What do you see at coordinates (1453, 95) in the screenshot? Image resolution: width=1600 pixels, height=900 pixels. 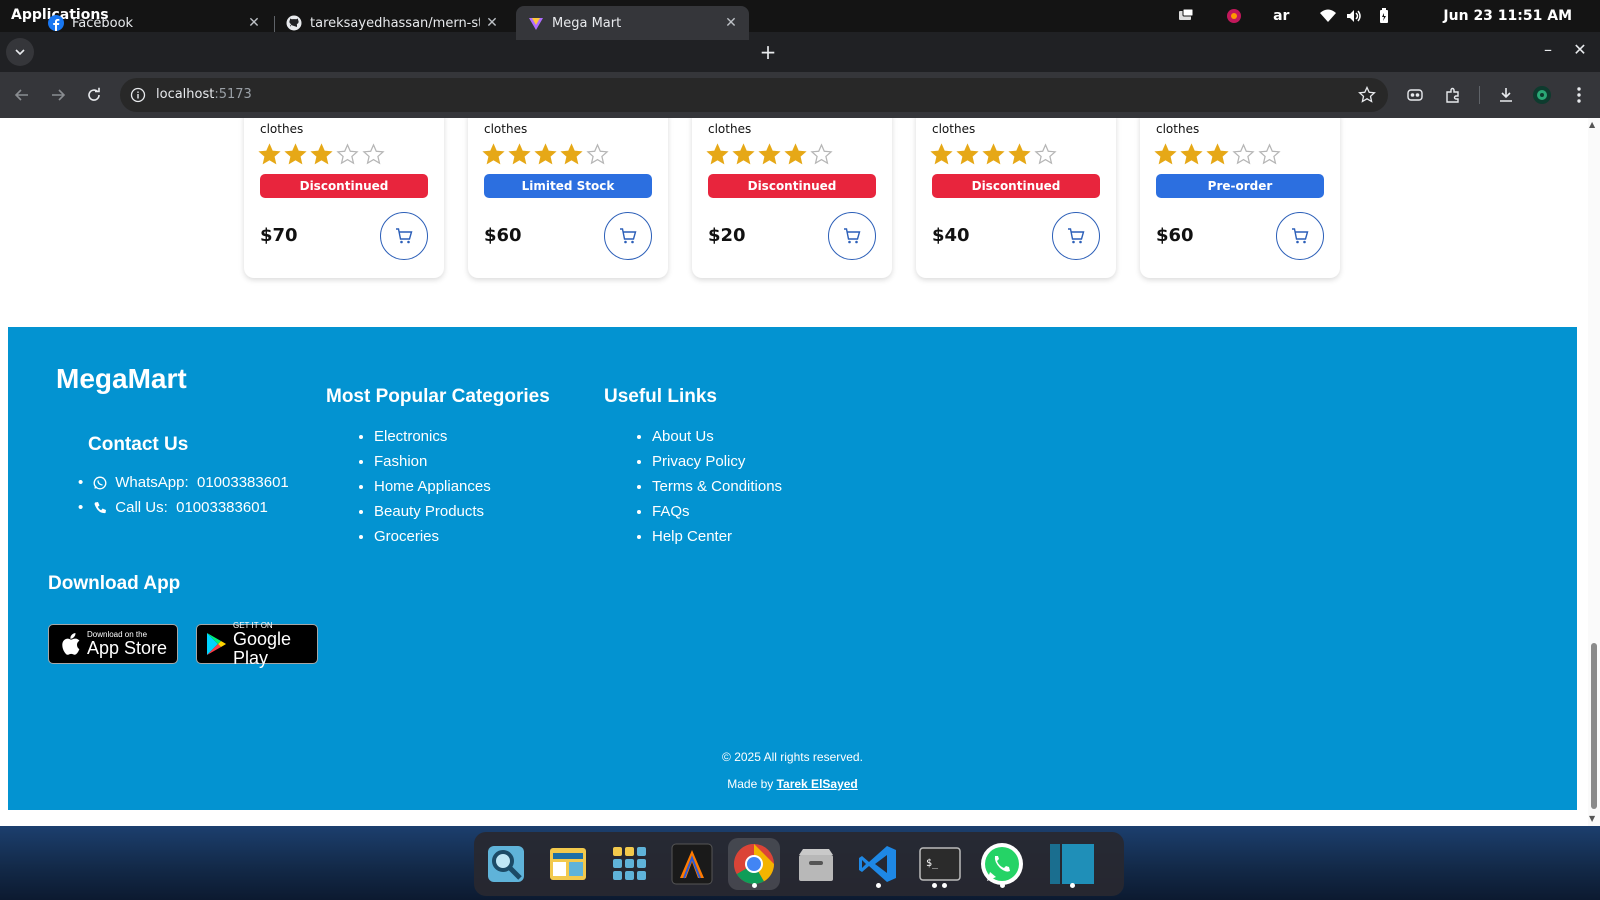 I see `extensions-puzzle-icon` at bounding box center [1453, 95].